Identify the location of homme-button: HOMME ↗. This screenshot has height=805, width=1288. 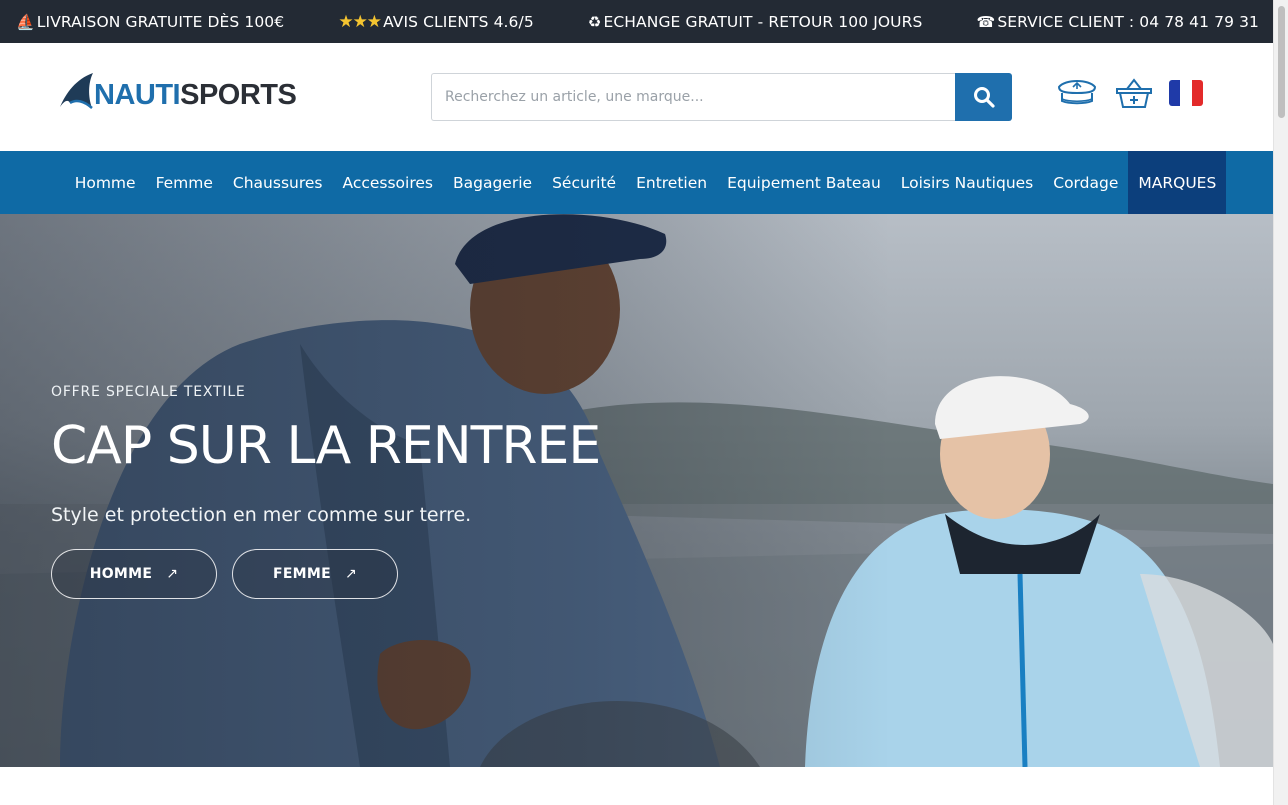
(134, 574).